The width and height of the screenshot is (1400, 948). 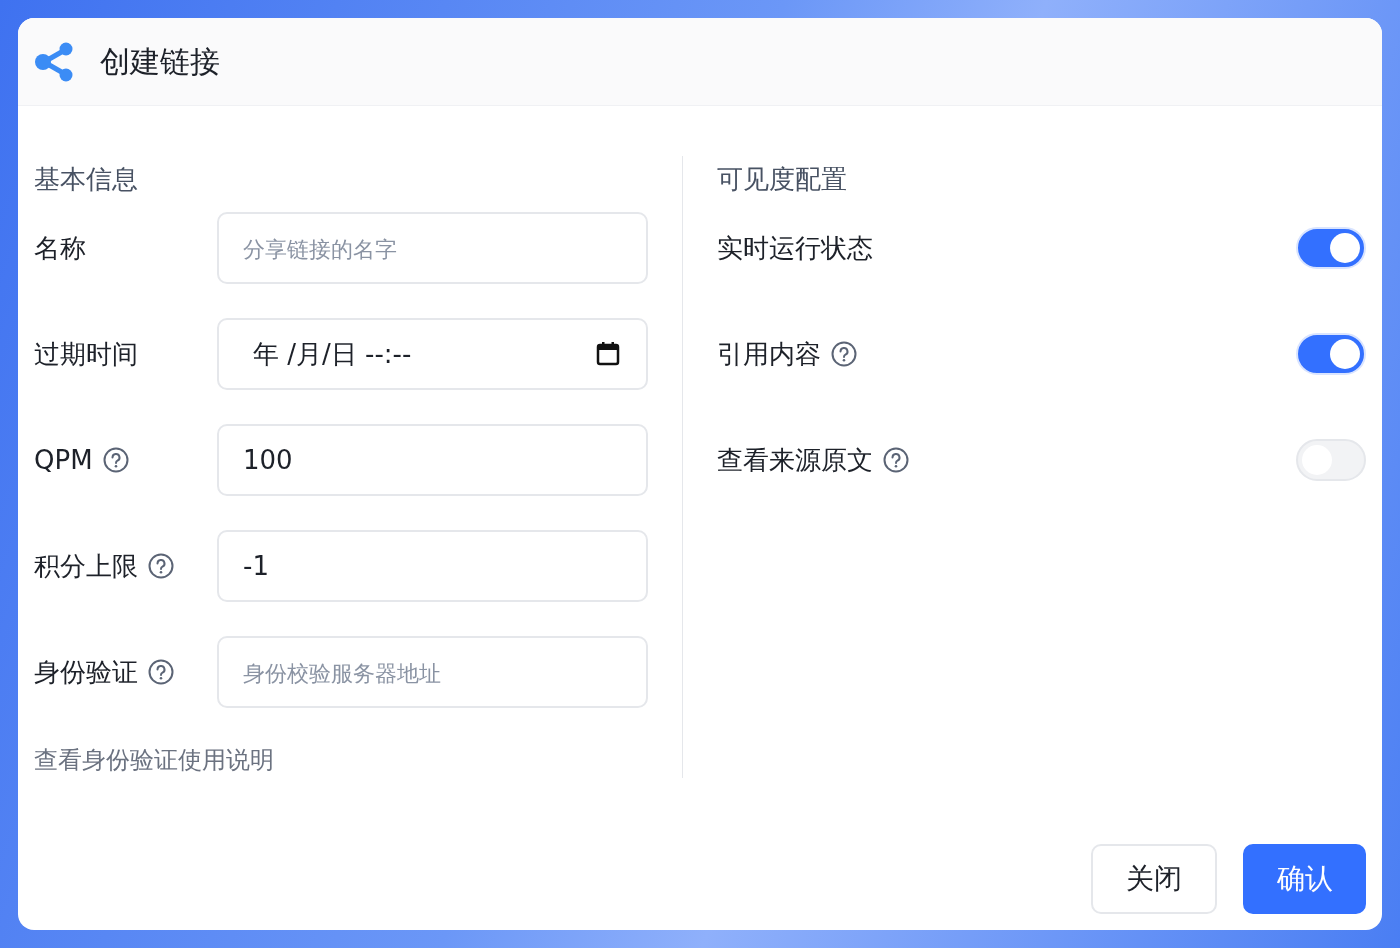 What do you see at coordinates (769, 354) in the screenshot?
I see `switch-label: 引用内容` at bounding box center [769, 354].